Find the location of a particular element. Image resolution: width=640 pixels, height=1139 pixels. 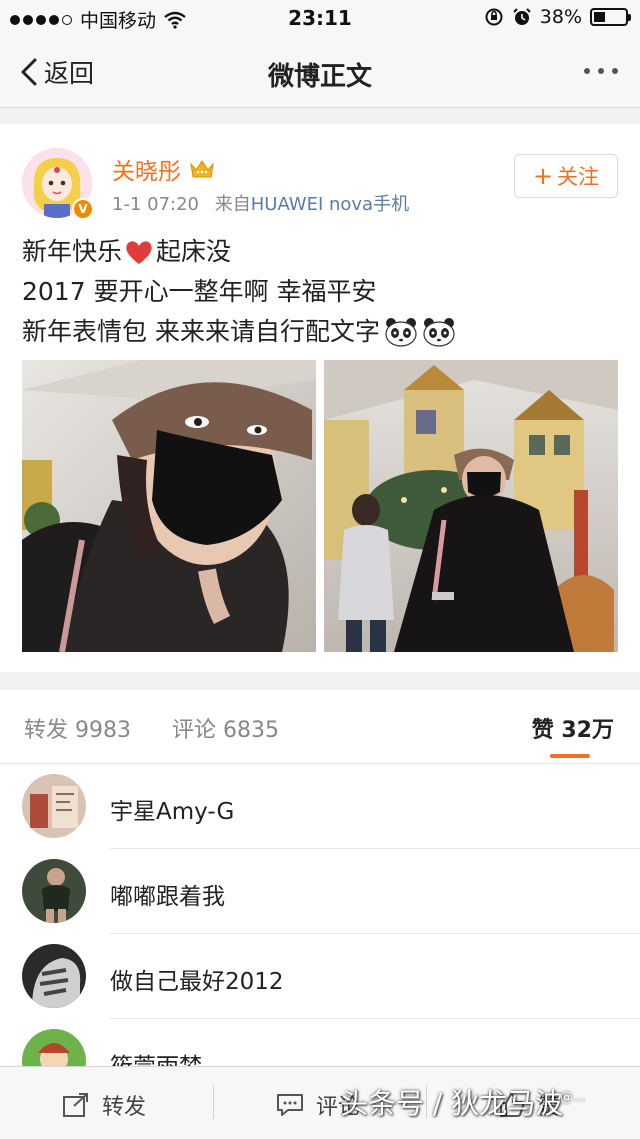

tab-likes-count: 32万 is located at coordinates (587, 730).